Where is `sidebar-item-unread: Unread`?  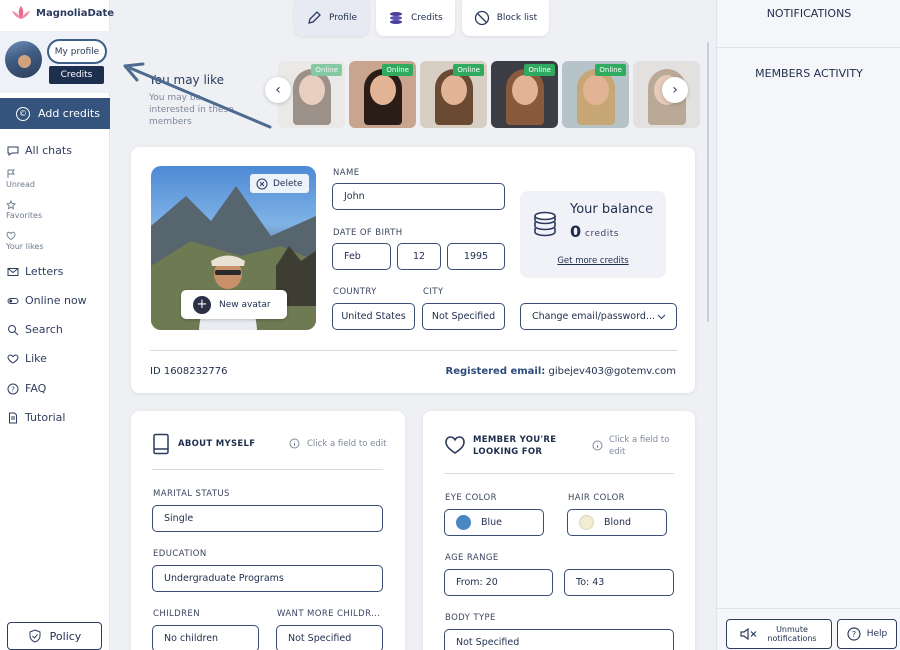 sidebar-item-unread: Unread is located at coordinates (20, 179).